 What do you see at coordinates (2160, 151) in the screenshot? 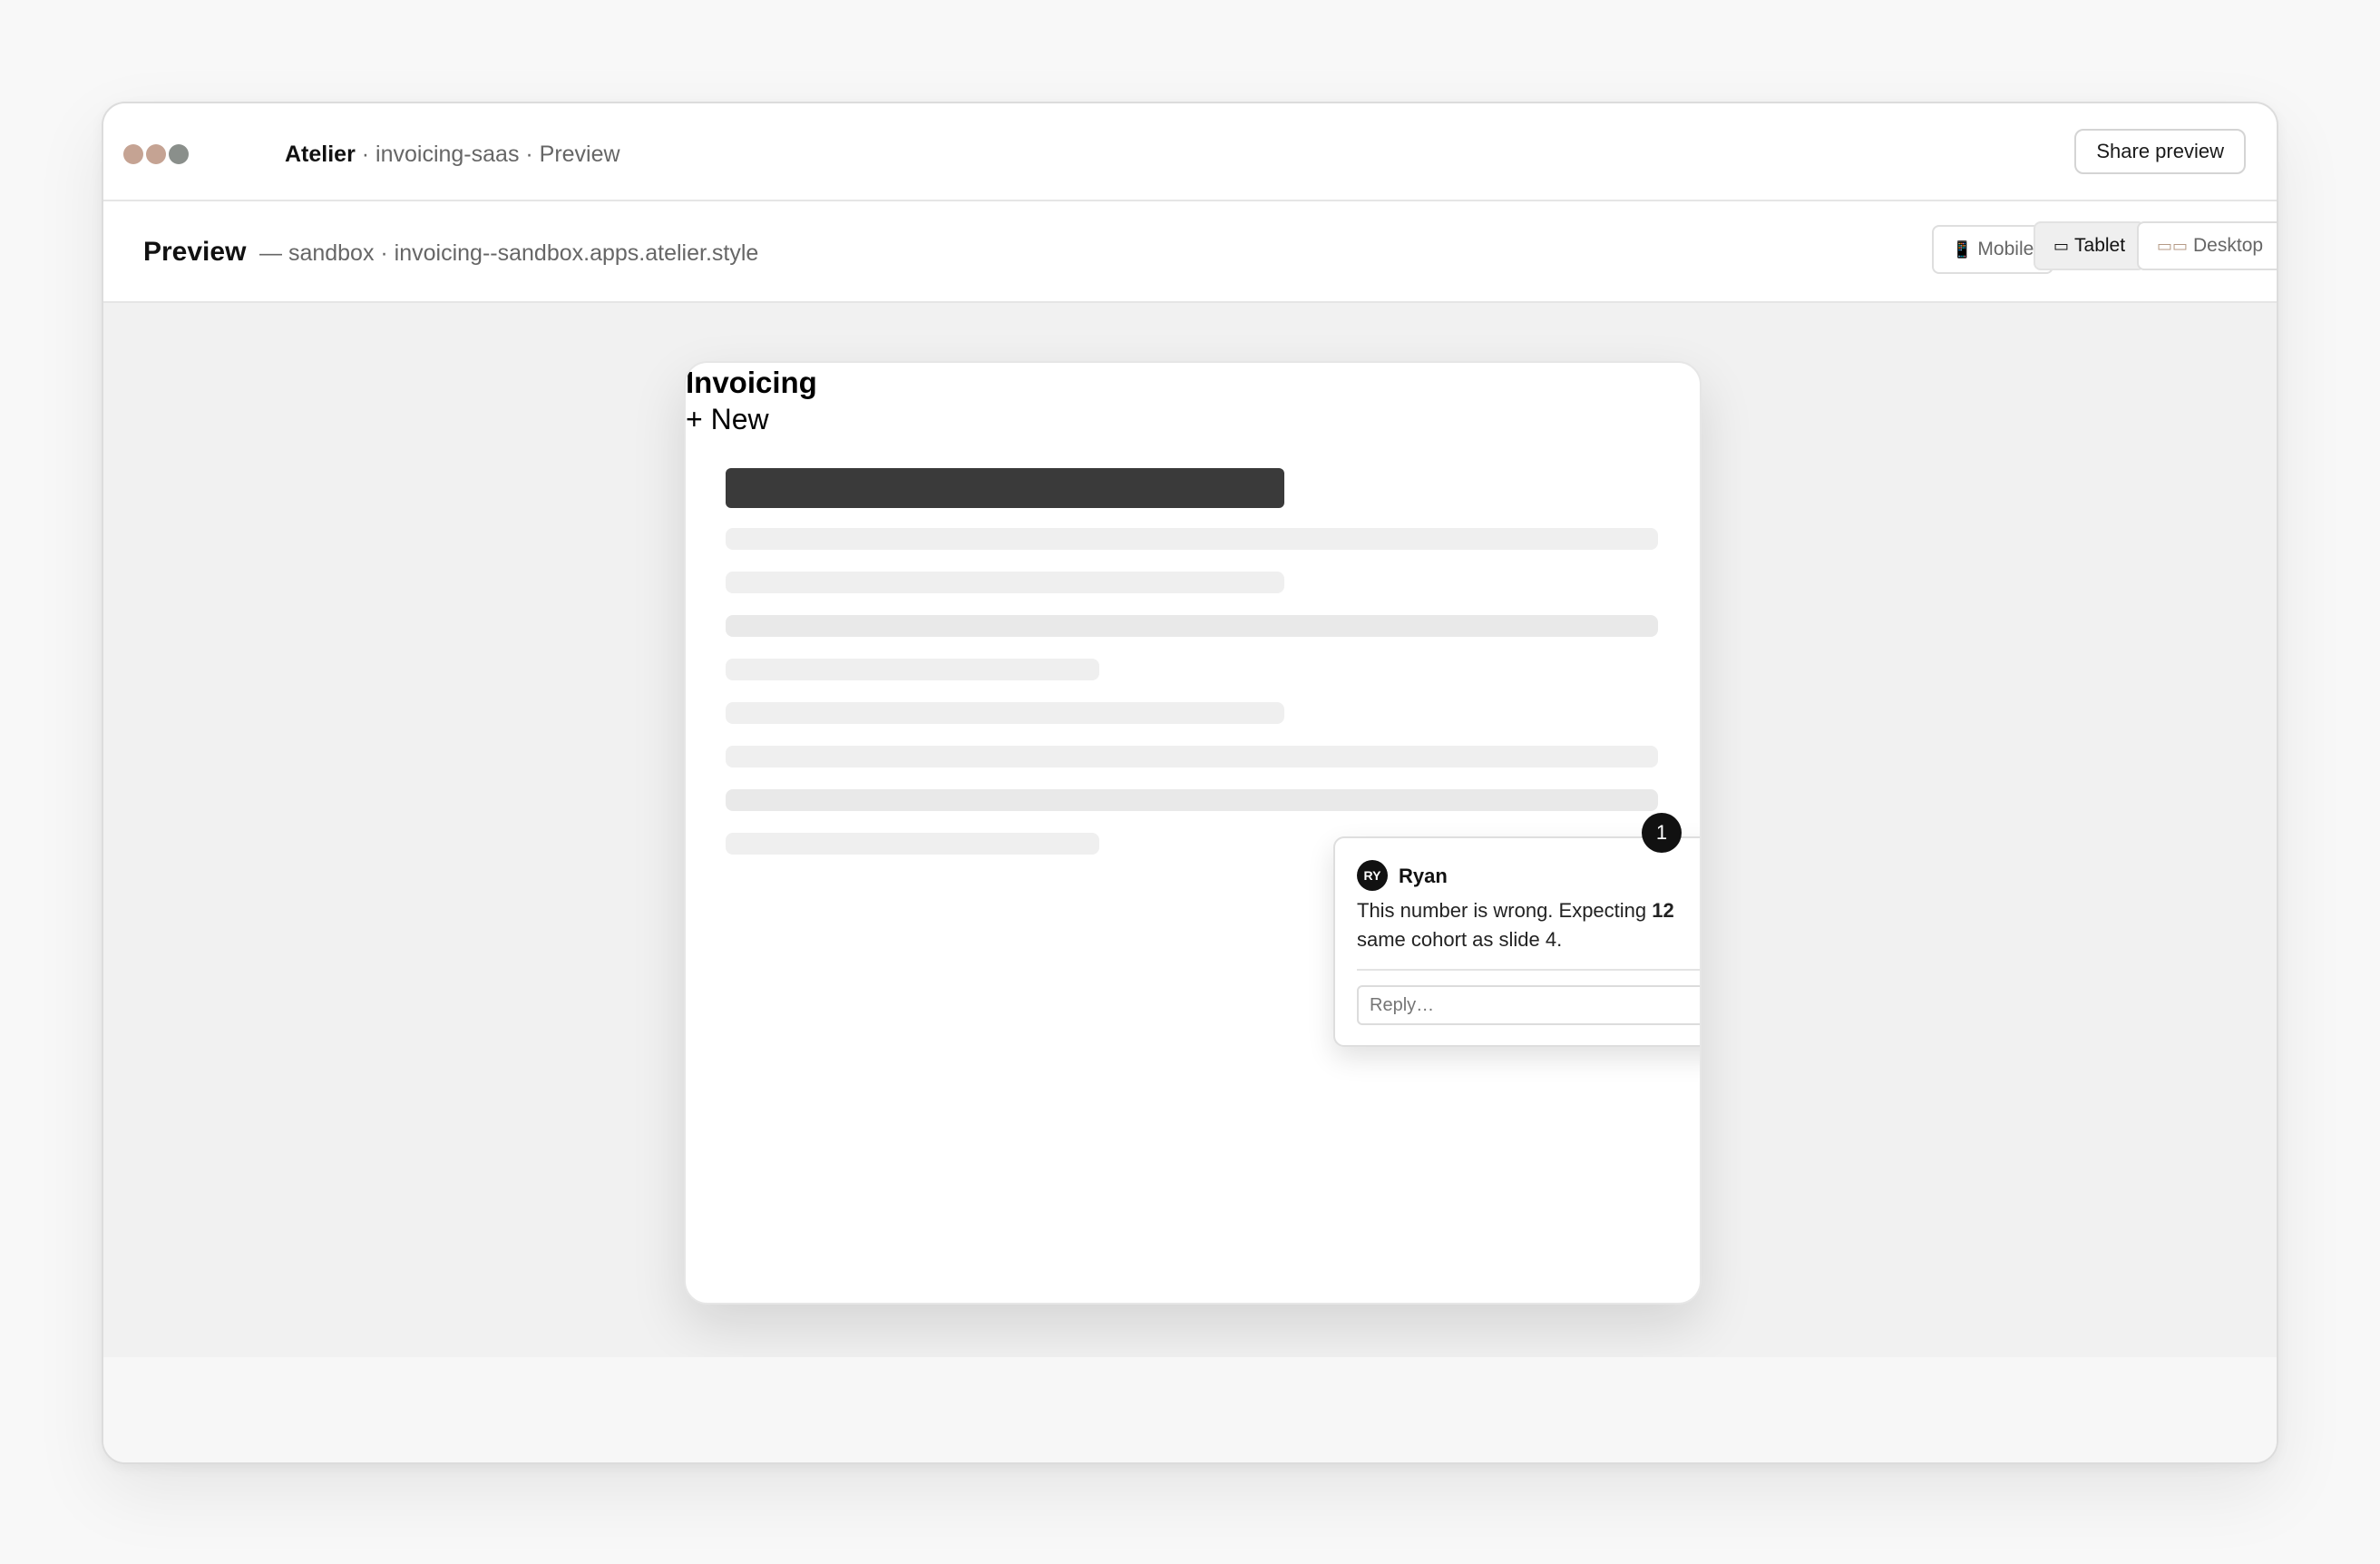
I see `share-preview-button: Share preview` at bounding box center [2160, 151].